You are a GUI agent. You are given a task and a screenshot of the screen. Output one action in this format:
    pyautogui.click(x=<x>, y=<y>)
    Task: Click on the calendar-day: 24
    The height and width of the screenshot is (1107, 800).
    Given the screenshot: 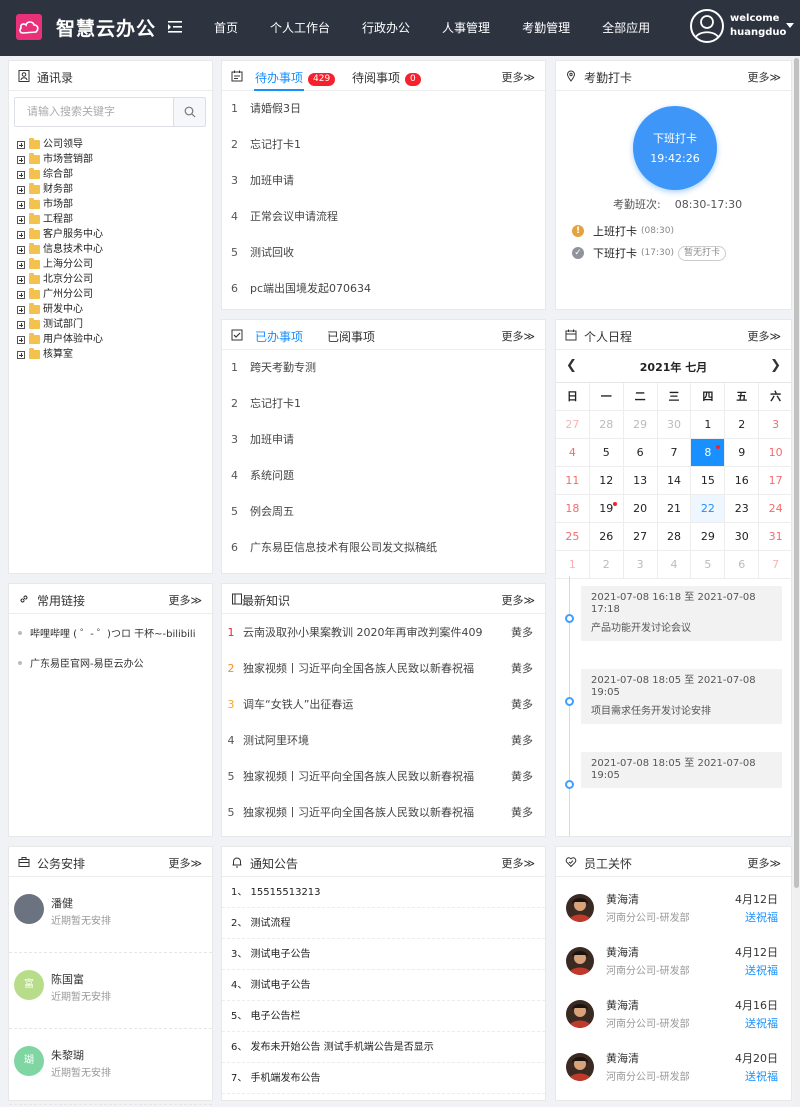 What is the action you would take?
    pyautogui.click(x=775, y=508)
    